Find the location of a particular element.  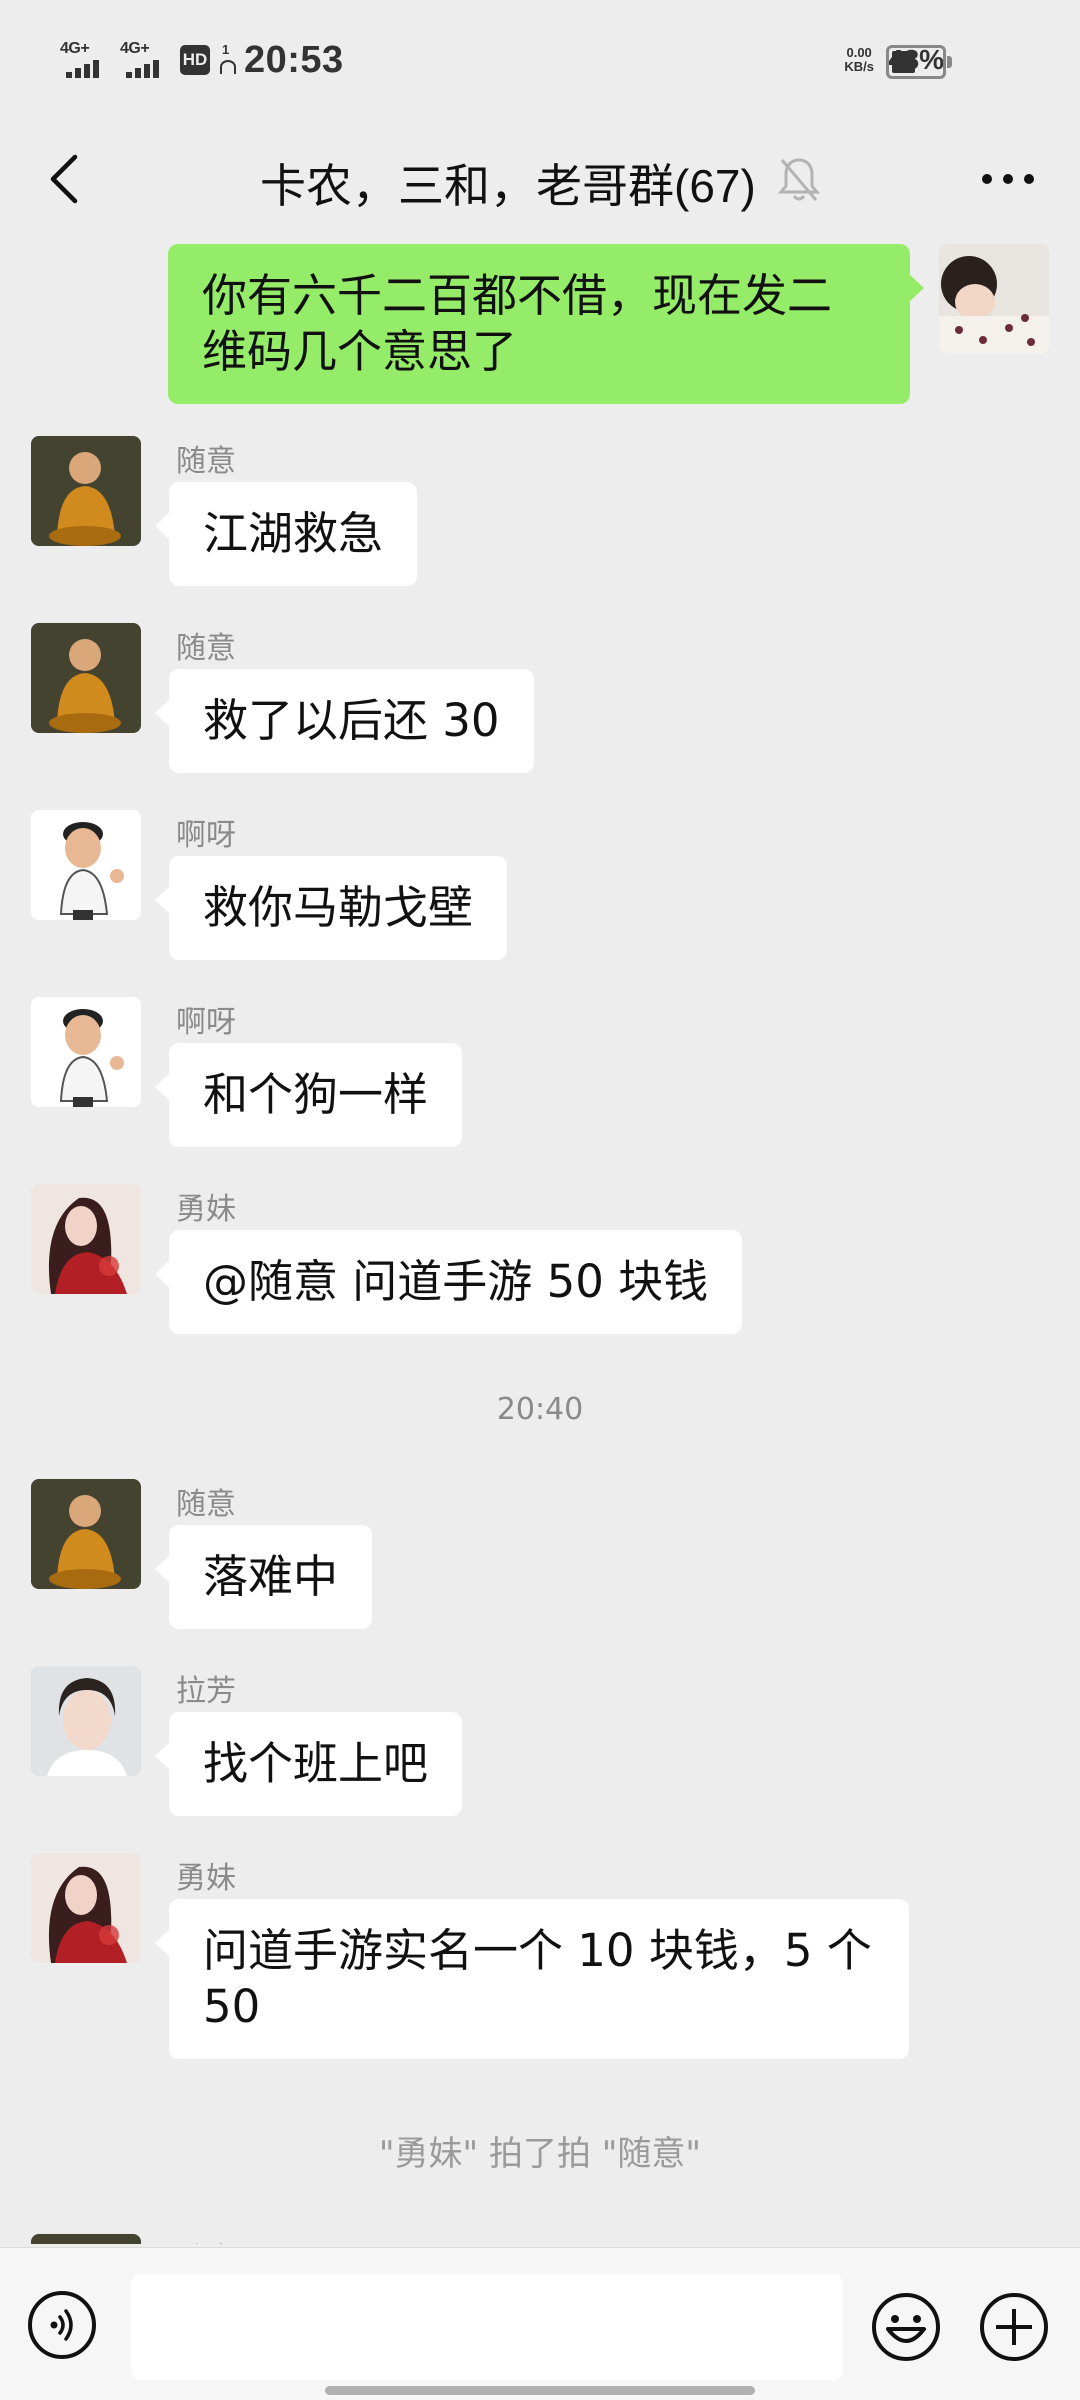

speed-unit: KB/s is located at coordinates (859, 66).